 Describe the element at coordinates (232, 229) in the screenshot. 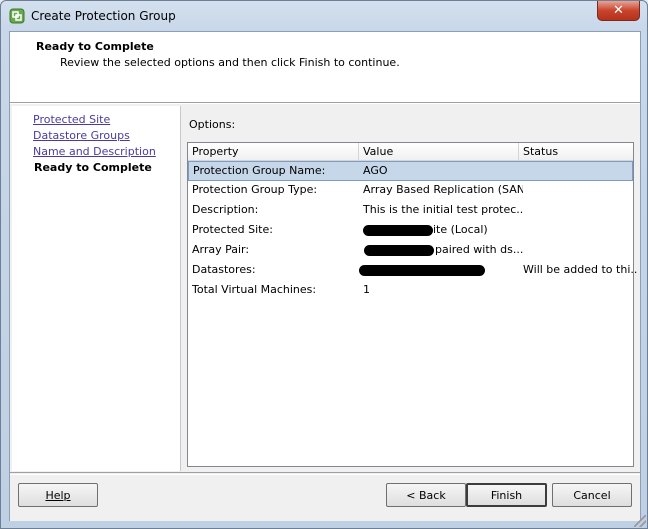

I see `row-property: Protected Site:` at that location.